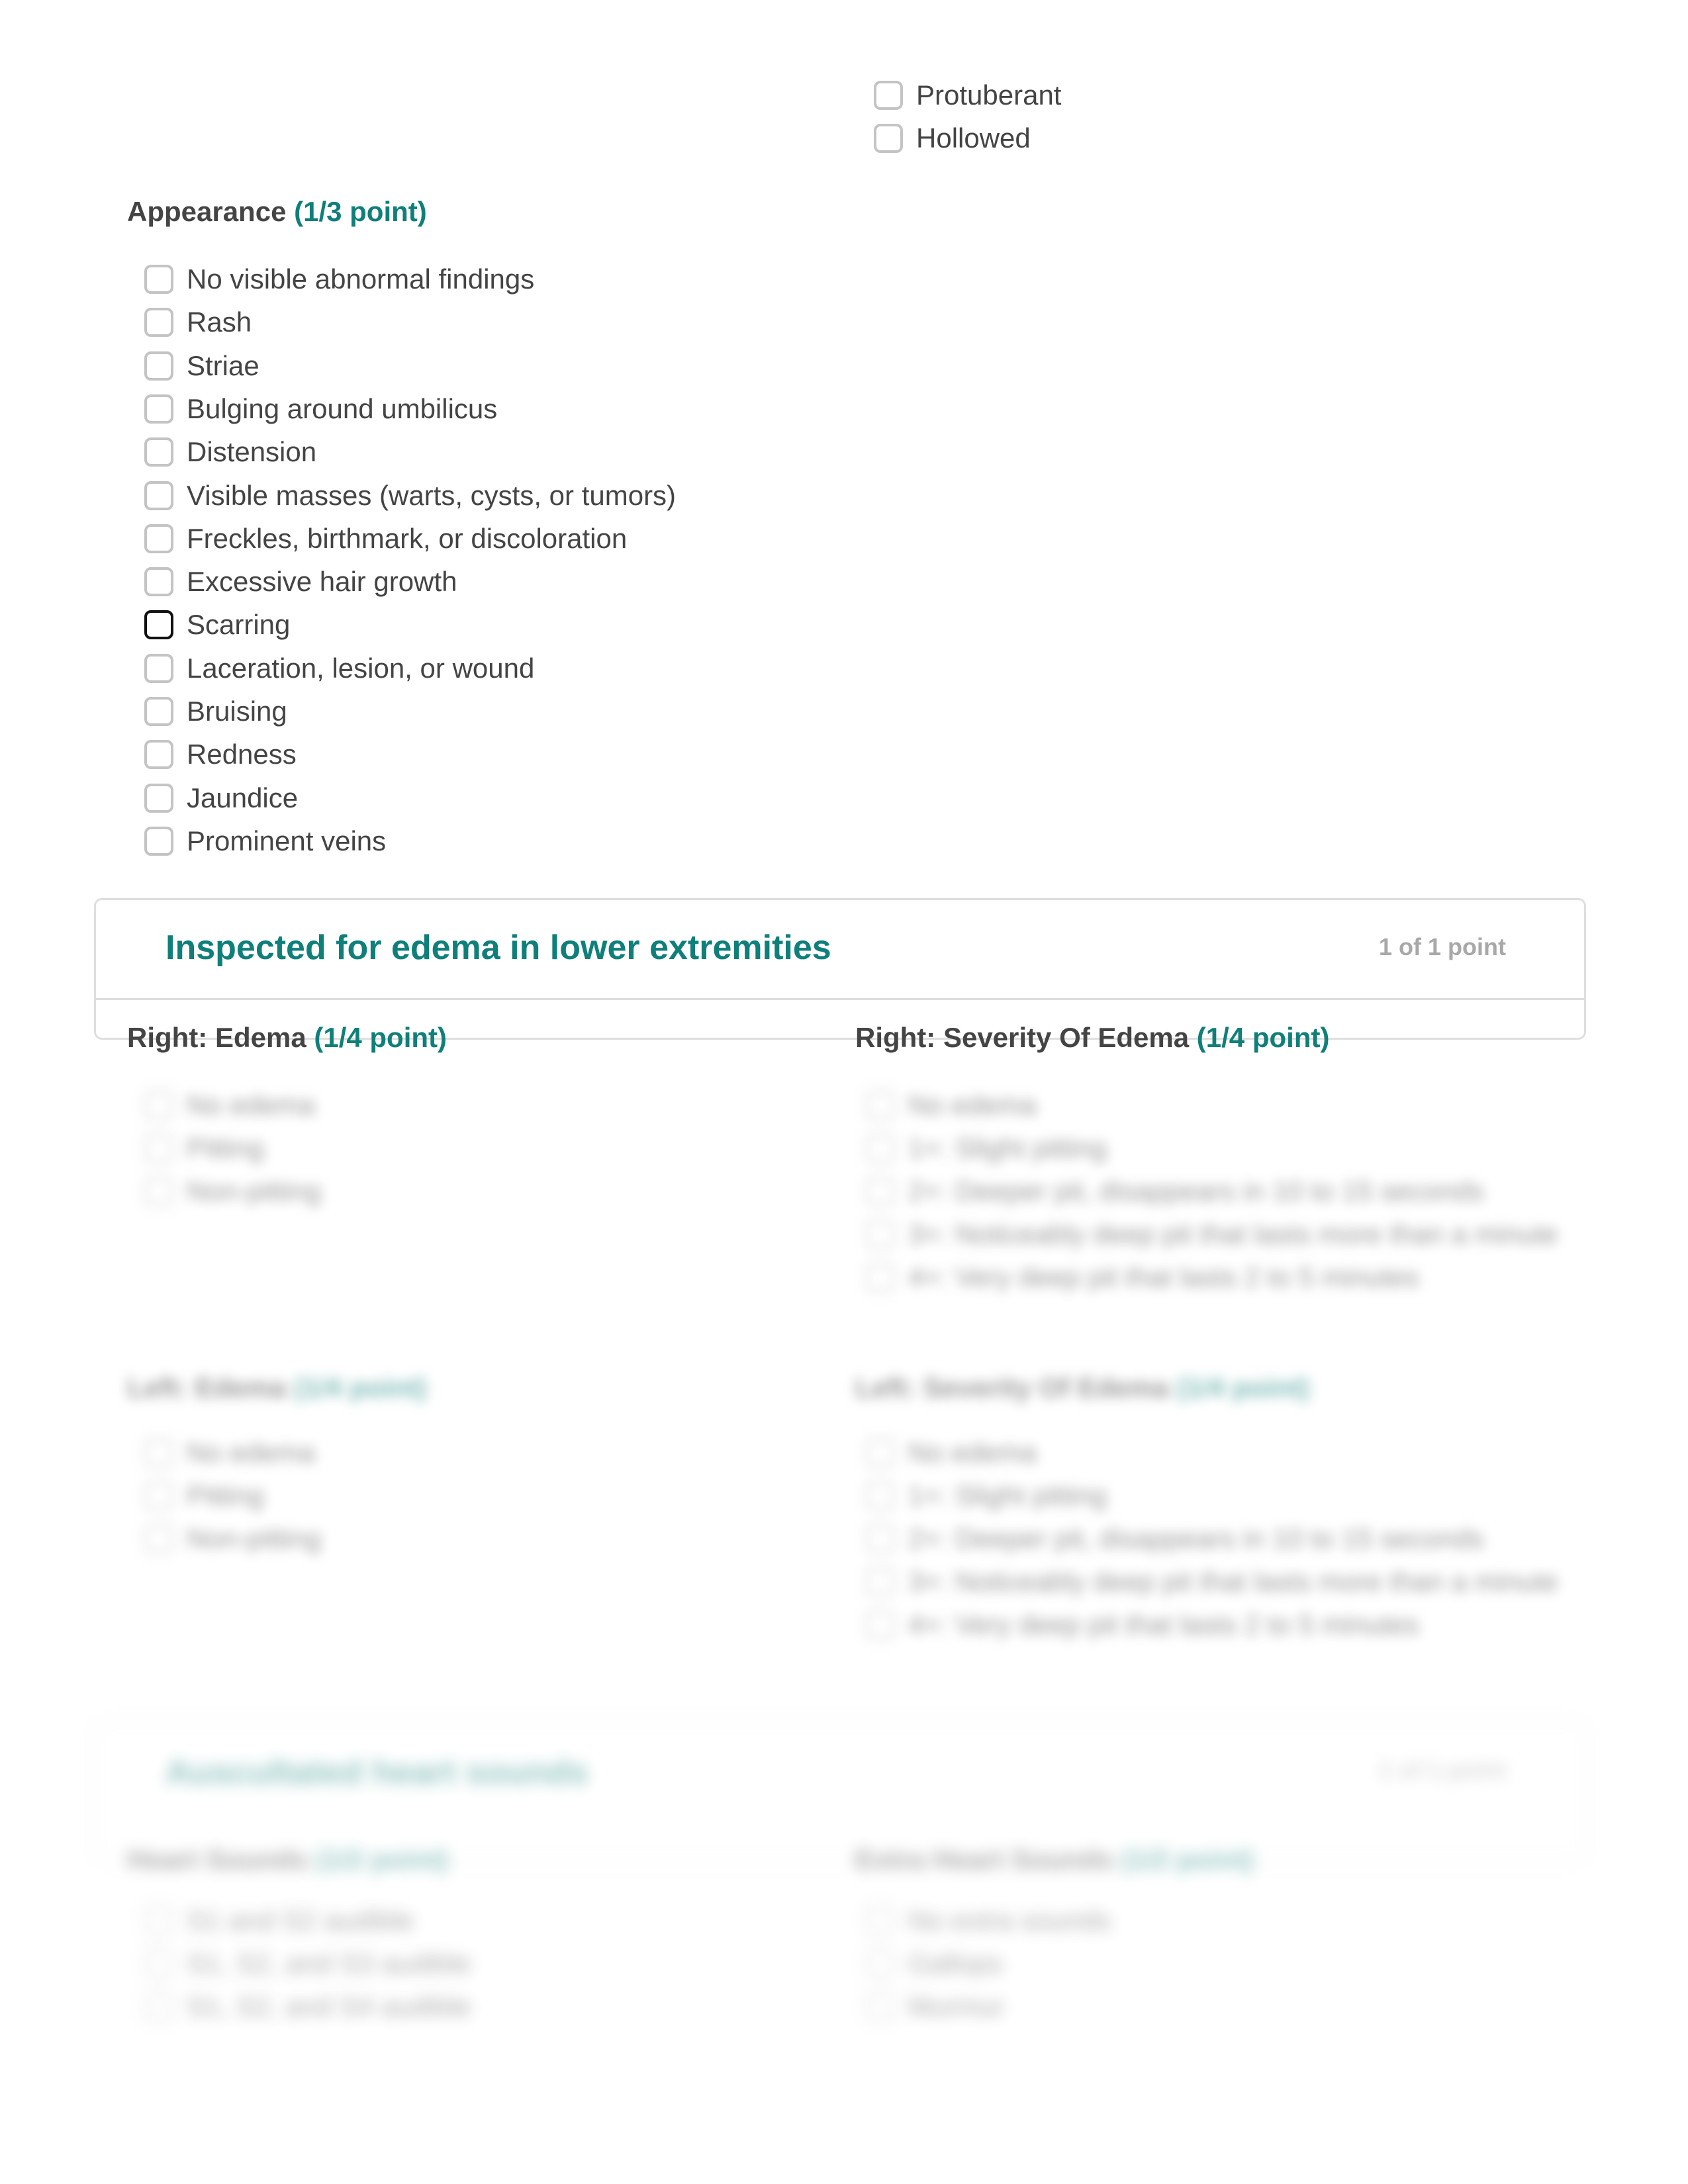 Image resolution: width=1688 pixels, height=2184 pixels. I want to click on checkbox-option: Excessive hair growth, so click(300, 582).